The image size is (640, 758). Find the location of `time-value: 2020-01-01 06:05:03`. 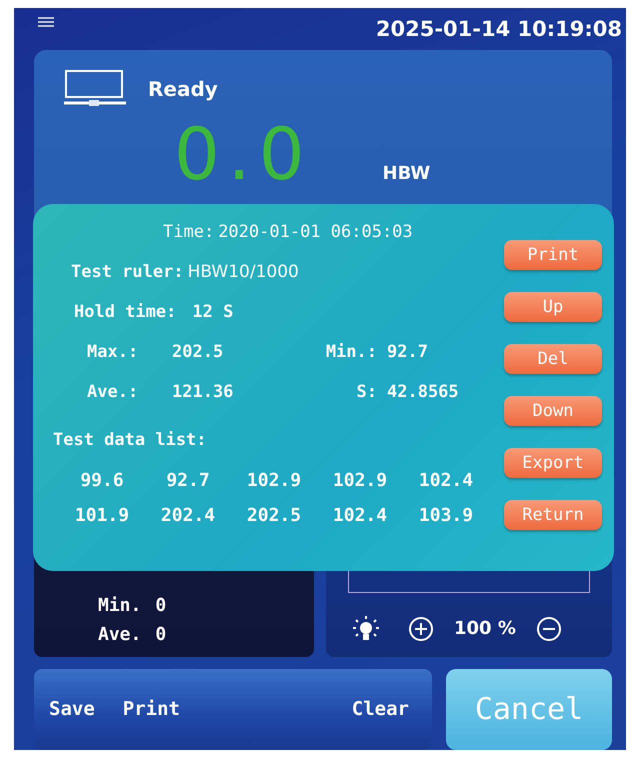

time-value: 2020-01-01 06:05:03 is located at coordinates (315, 232).